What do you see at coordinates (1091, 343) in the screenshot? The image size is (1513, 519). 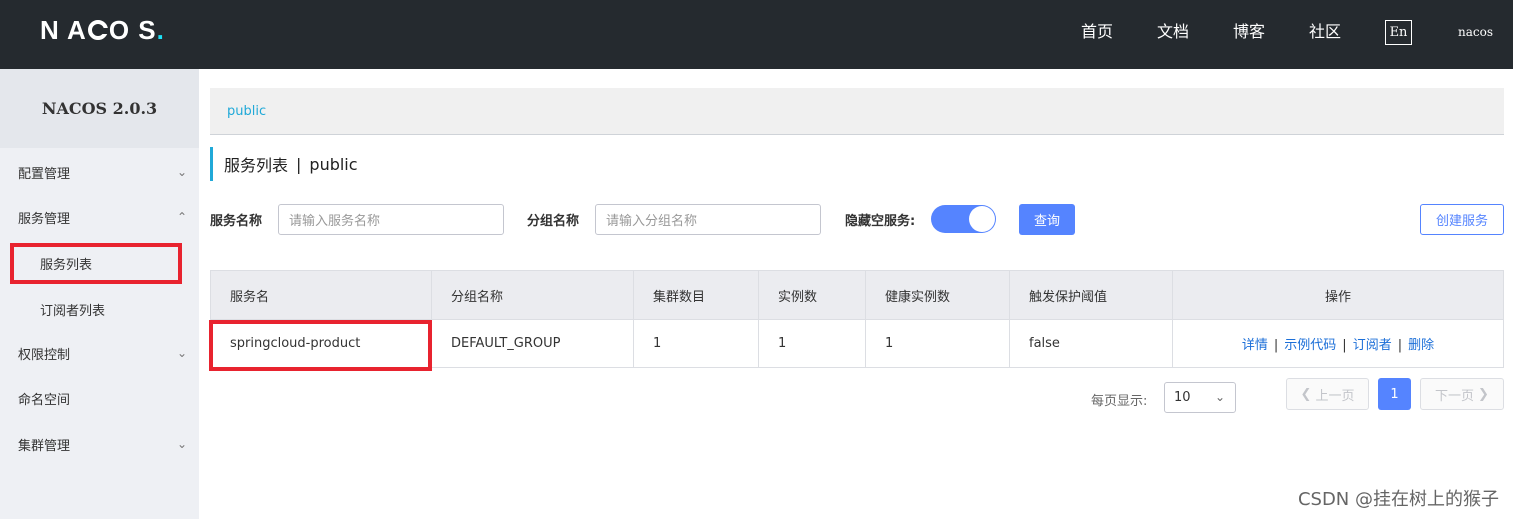 I see `cell-threshold: false` at bounding box center [1091, 343].